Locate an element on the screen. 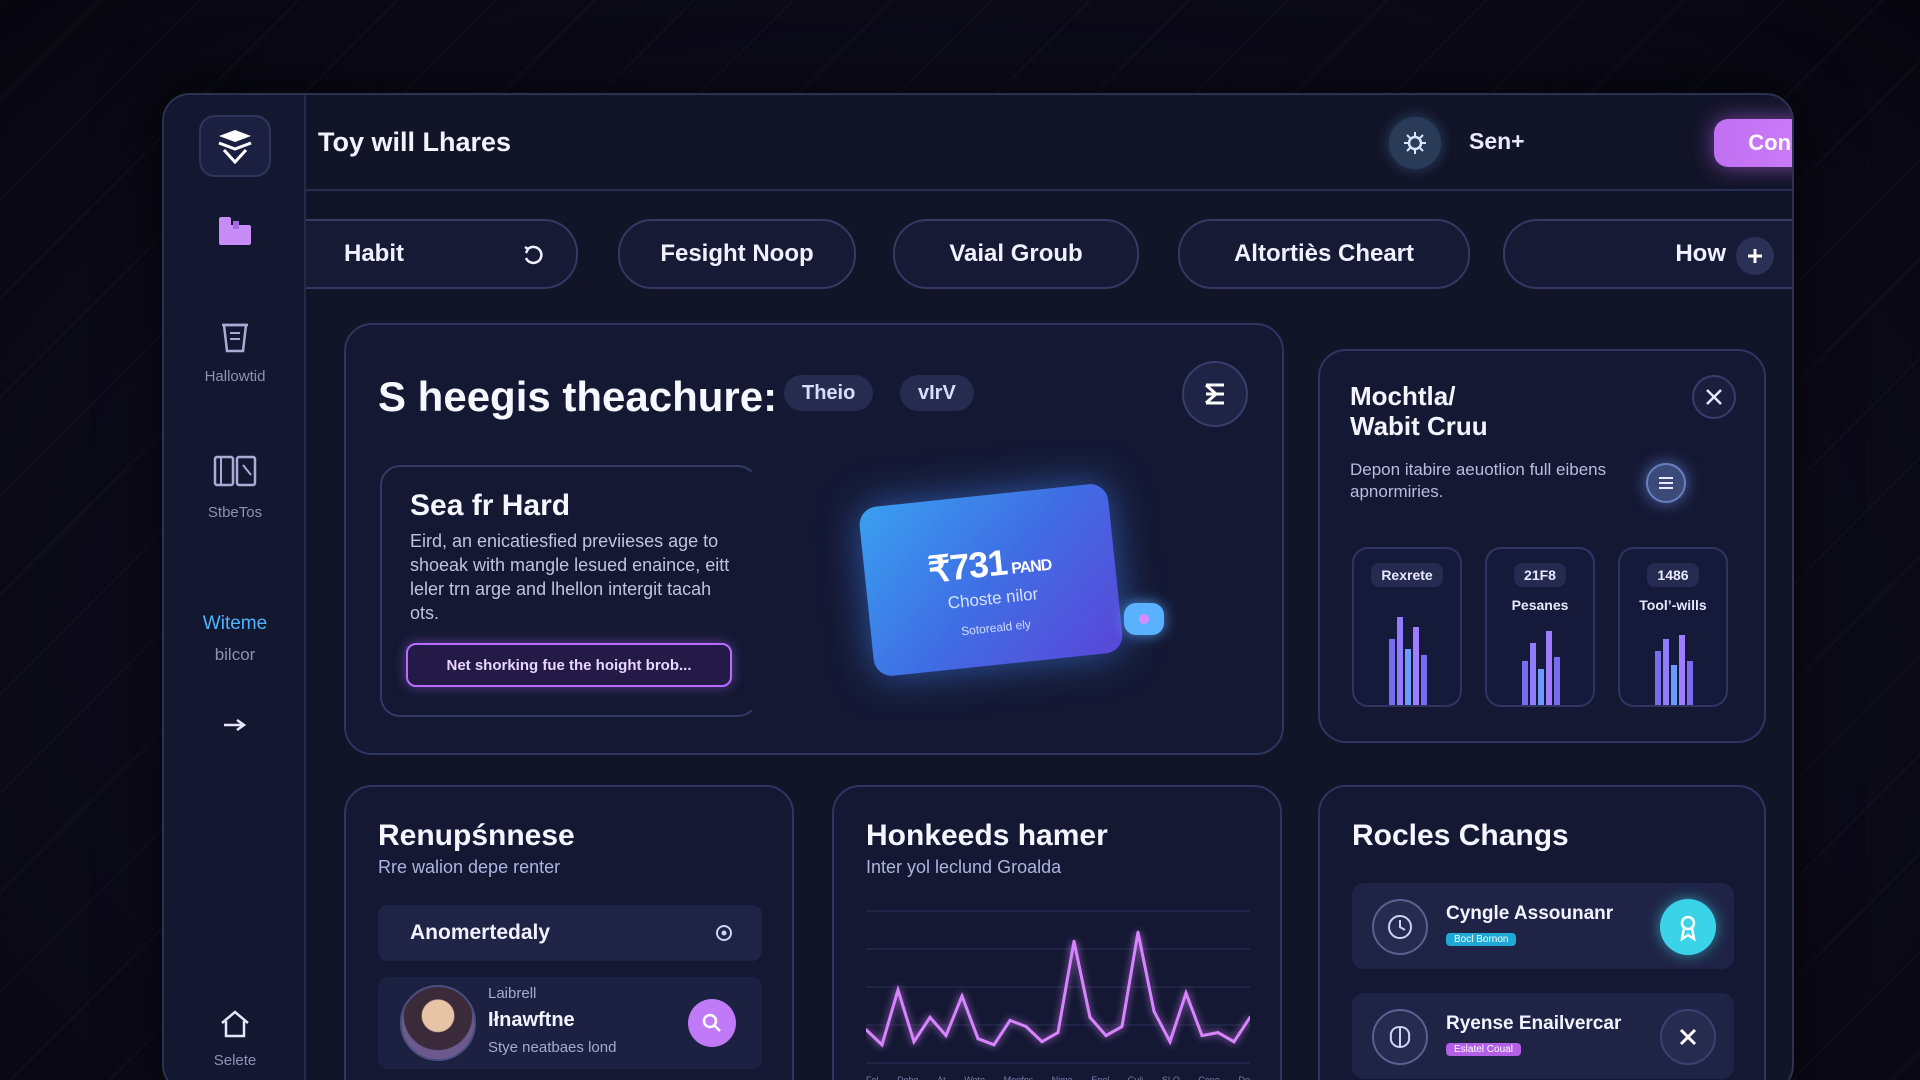 This screenshot has height=1080, width=1920. sidebar-item-home-folder is located at coordinates (235, 233).